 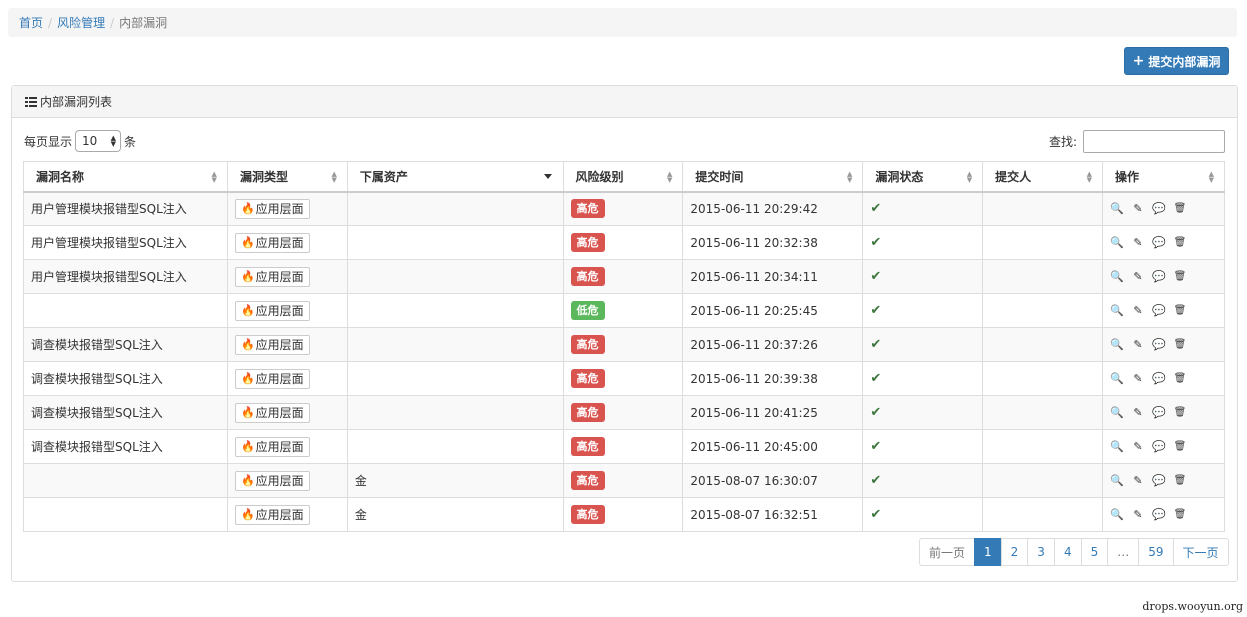 I want to click on table-row: 🔥 应用层面 金高危 2015-08-07 16:32:51 ✔ 🔍 ✎ 💬 🗑, so click(x=624, y=514).